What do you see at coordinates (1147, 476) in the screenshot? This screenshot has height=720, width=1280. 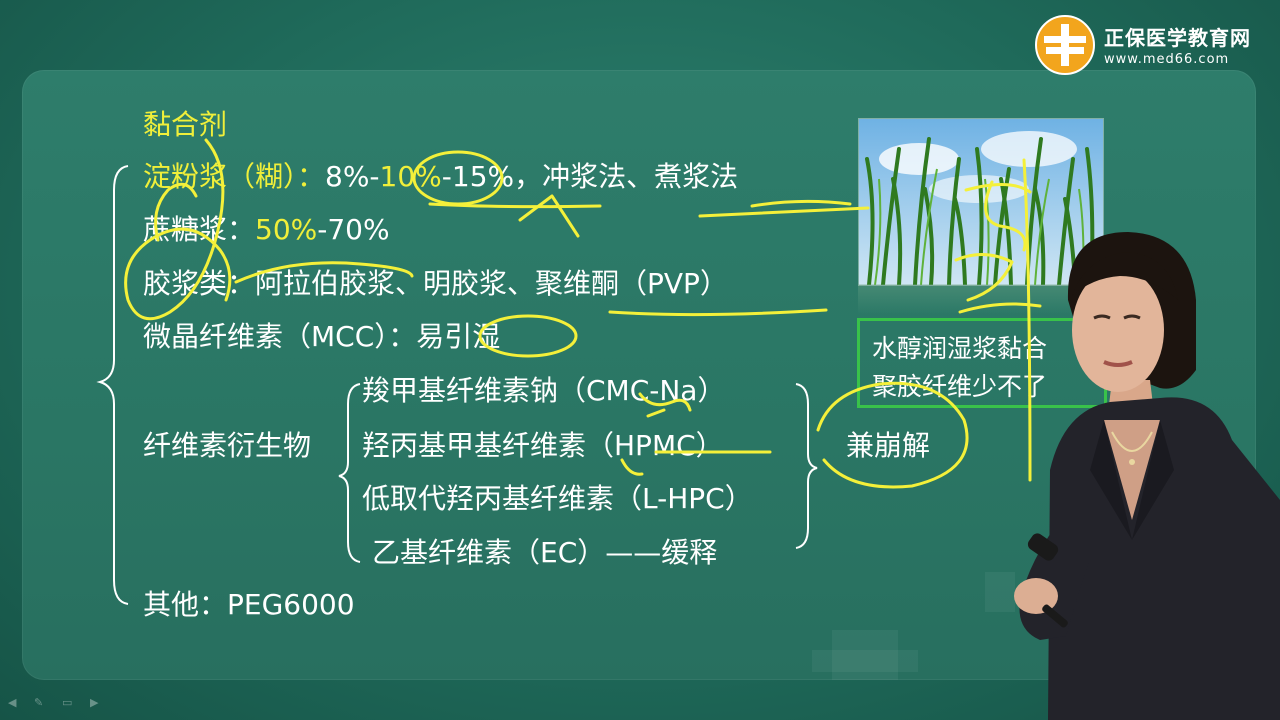 I see `presenter-figure` at bounding box center [1147, 476].